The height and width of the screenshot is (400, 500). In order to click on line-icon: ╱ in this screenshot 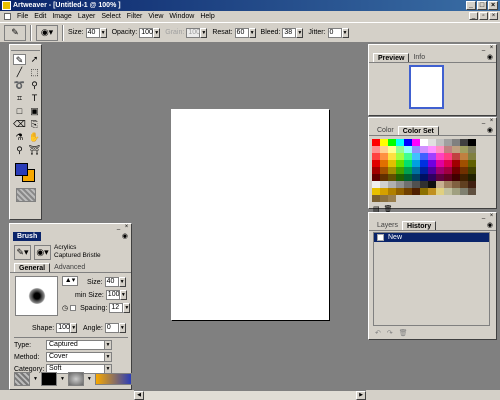, I will do `click(19, 72)`.